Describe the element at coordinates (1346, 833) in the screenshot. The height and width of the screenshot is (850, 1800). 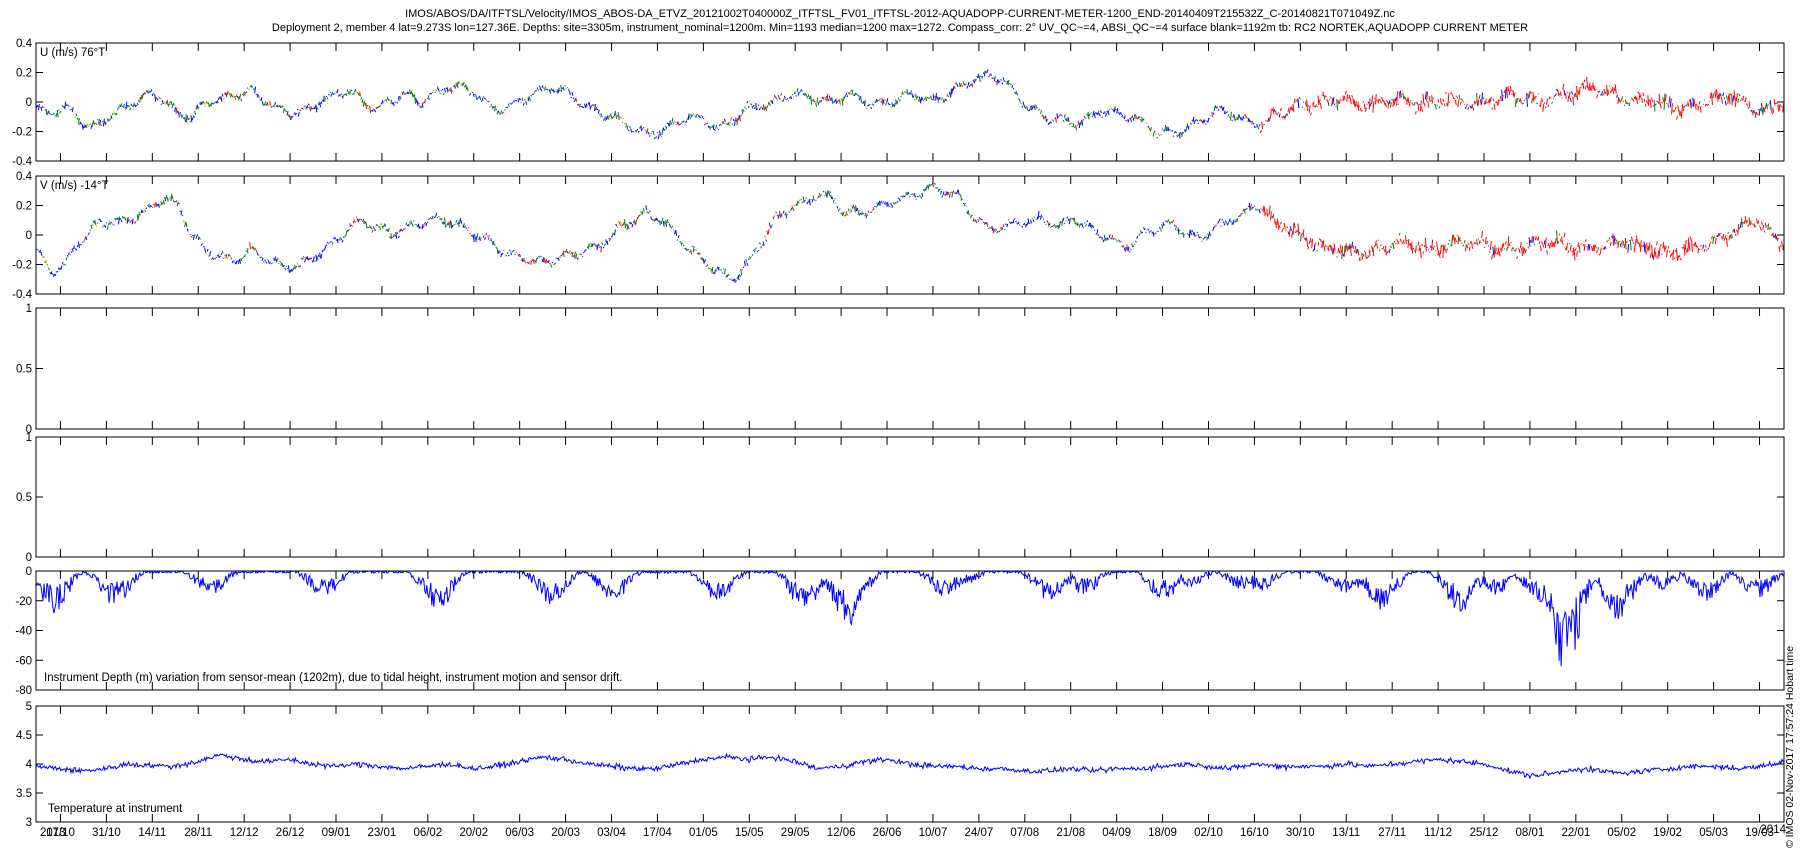
I see `x-tick-label: 13/11` at that location.